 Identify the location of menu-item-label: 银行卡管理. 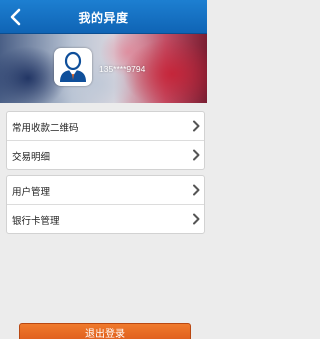
(36, 221).